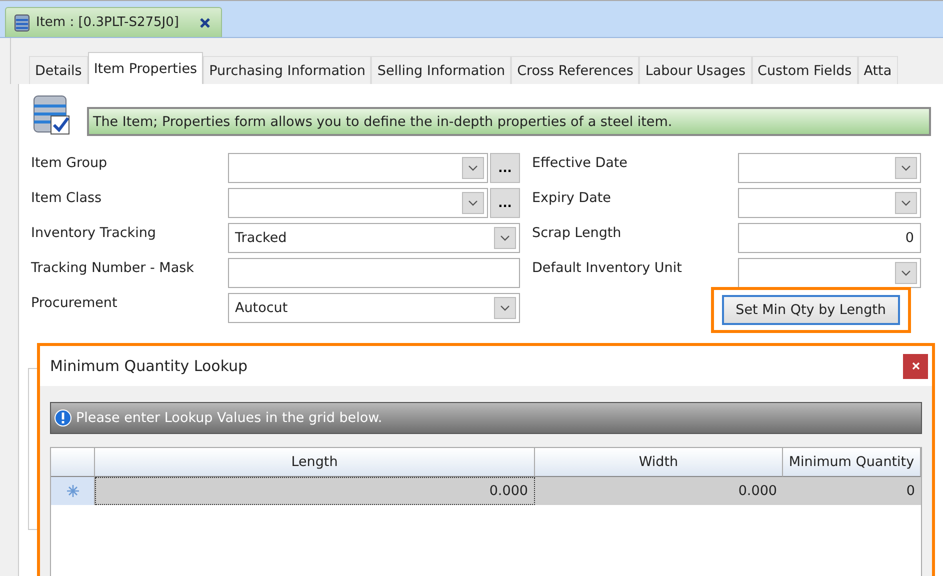 This screenshot has height=576, width=943. Describe the element at coordinates (113, 268) in the screenshot. I see `field-label: Tracking Number - Mask` at that location.